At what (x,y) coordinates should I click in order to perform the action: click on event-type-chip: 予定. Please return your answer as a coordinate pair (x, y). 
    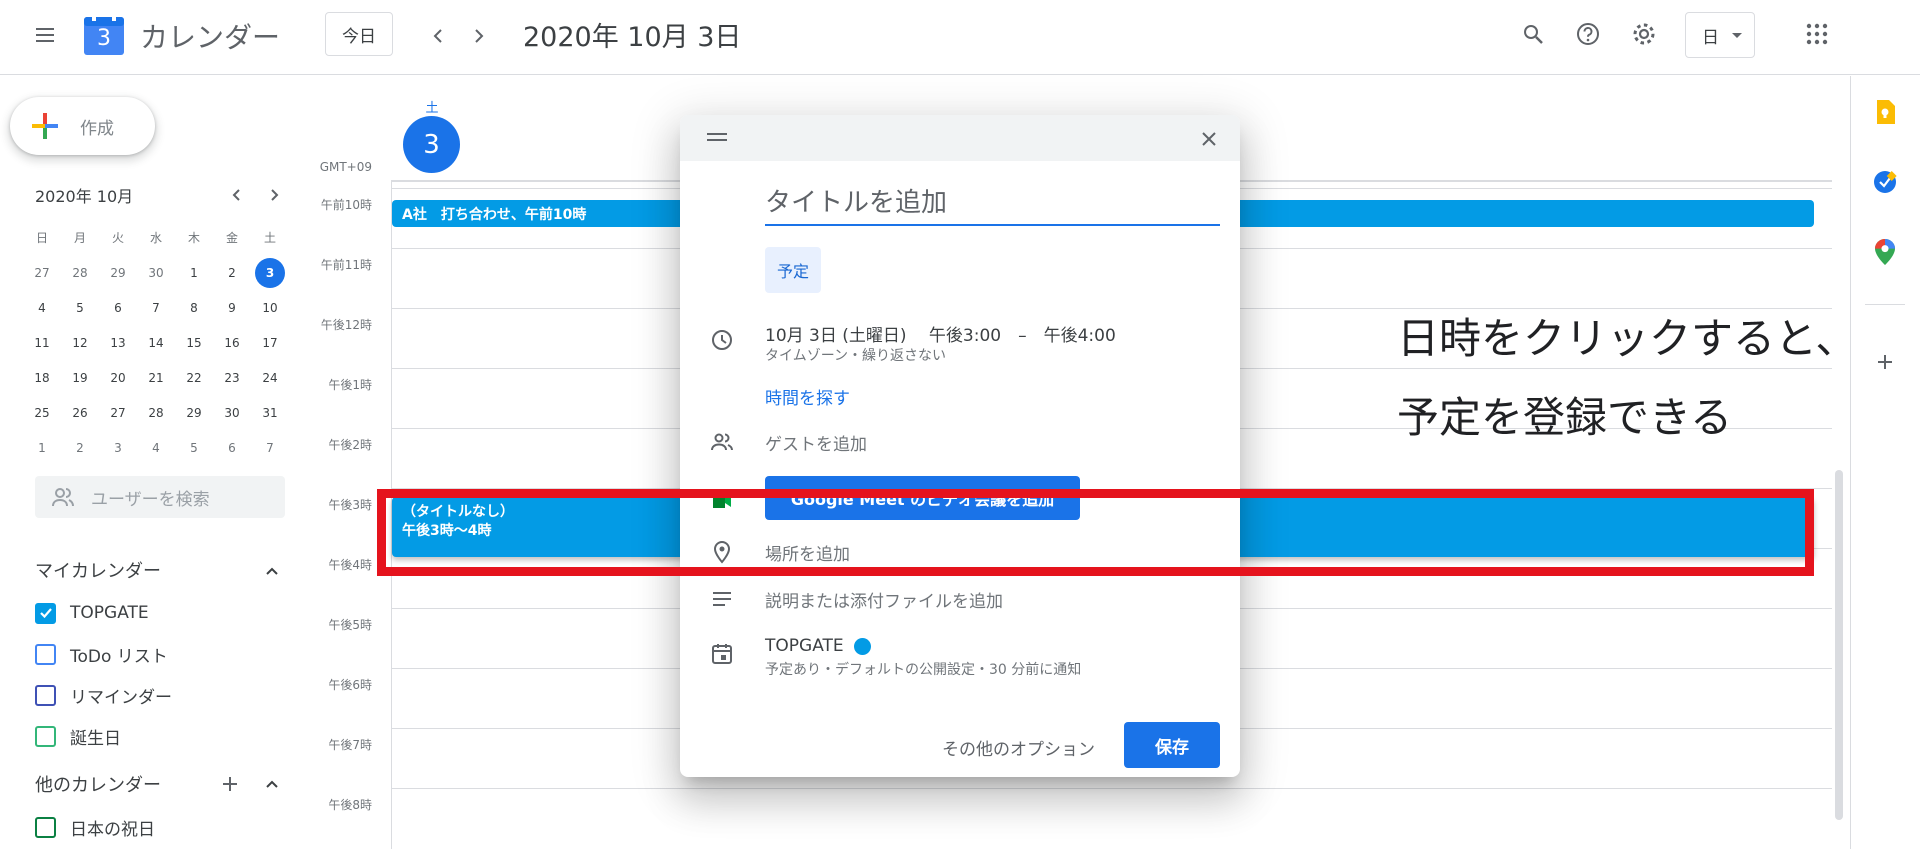
    Looking at the image, I should click on (793, 270).